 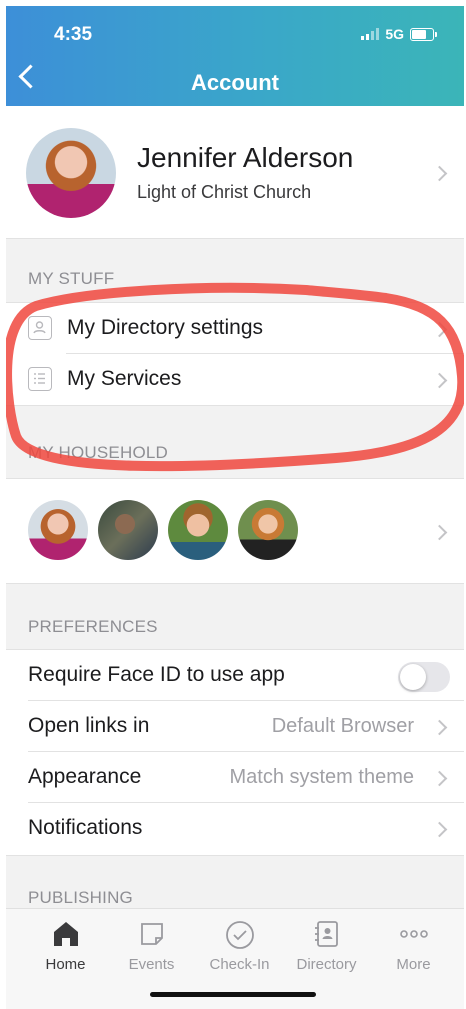 What do you see at coordinates (80, 897) in the screenshot?
I see `section-publishing: PUBLISHING` at bounding box center [80, 897].